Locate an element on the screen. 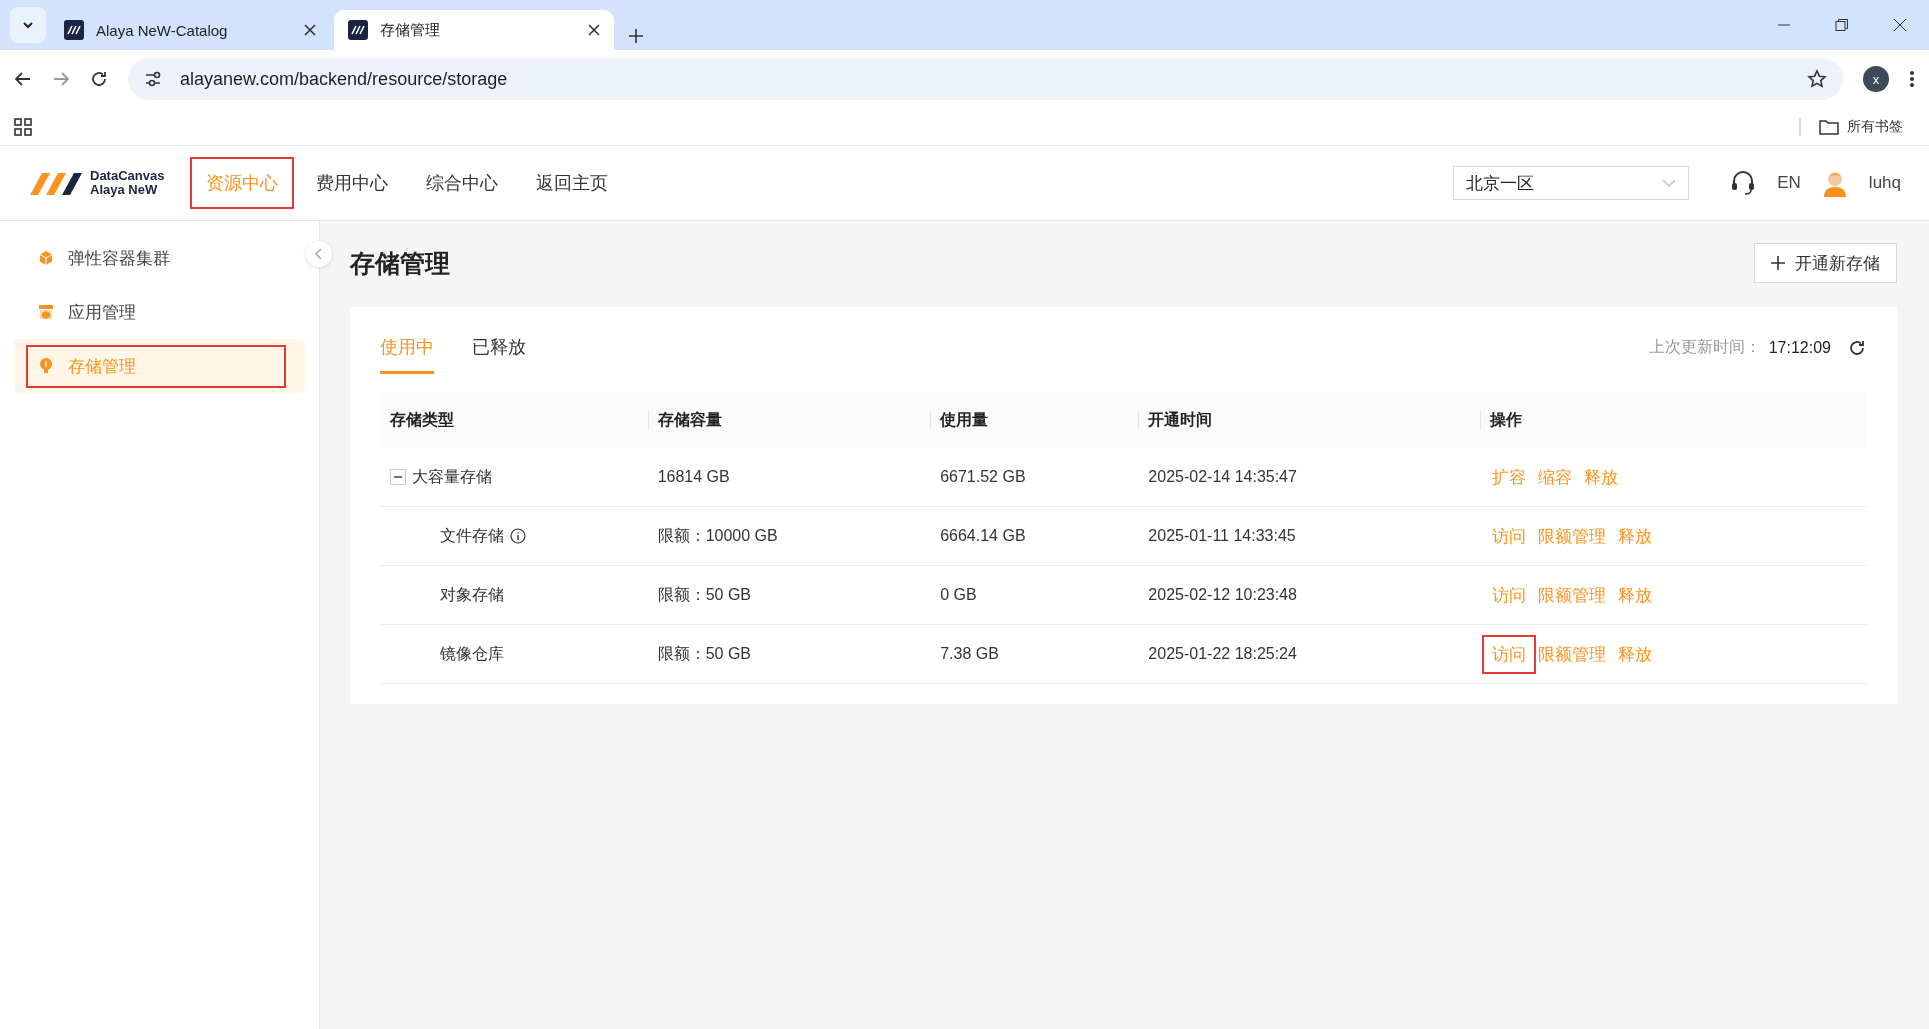  last-updated-time: 17:12:09 is located at coordinates (1799, 347).